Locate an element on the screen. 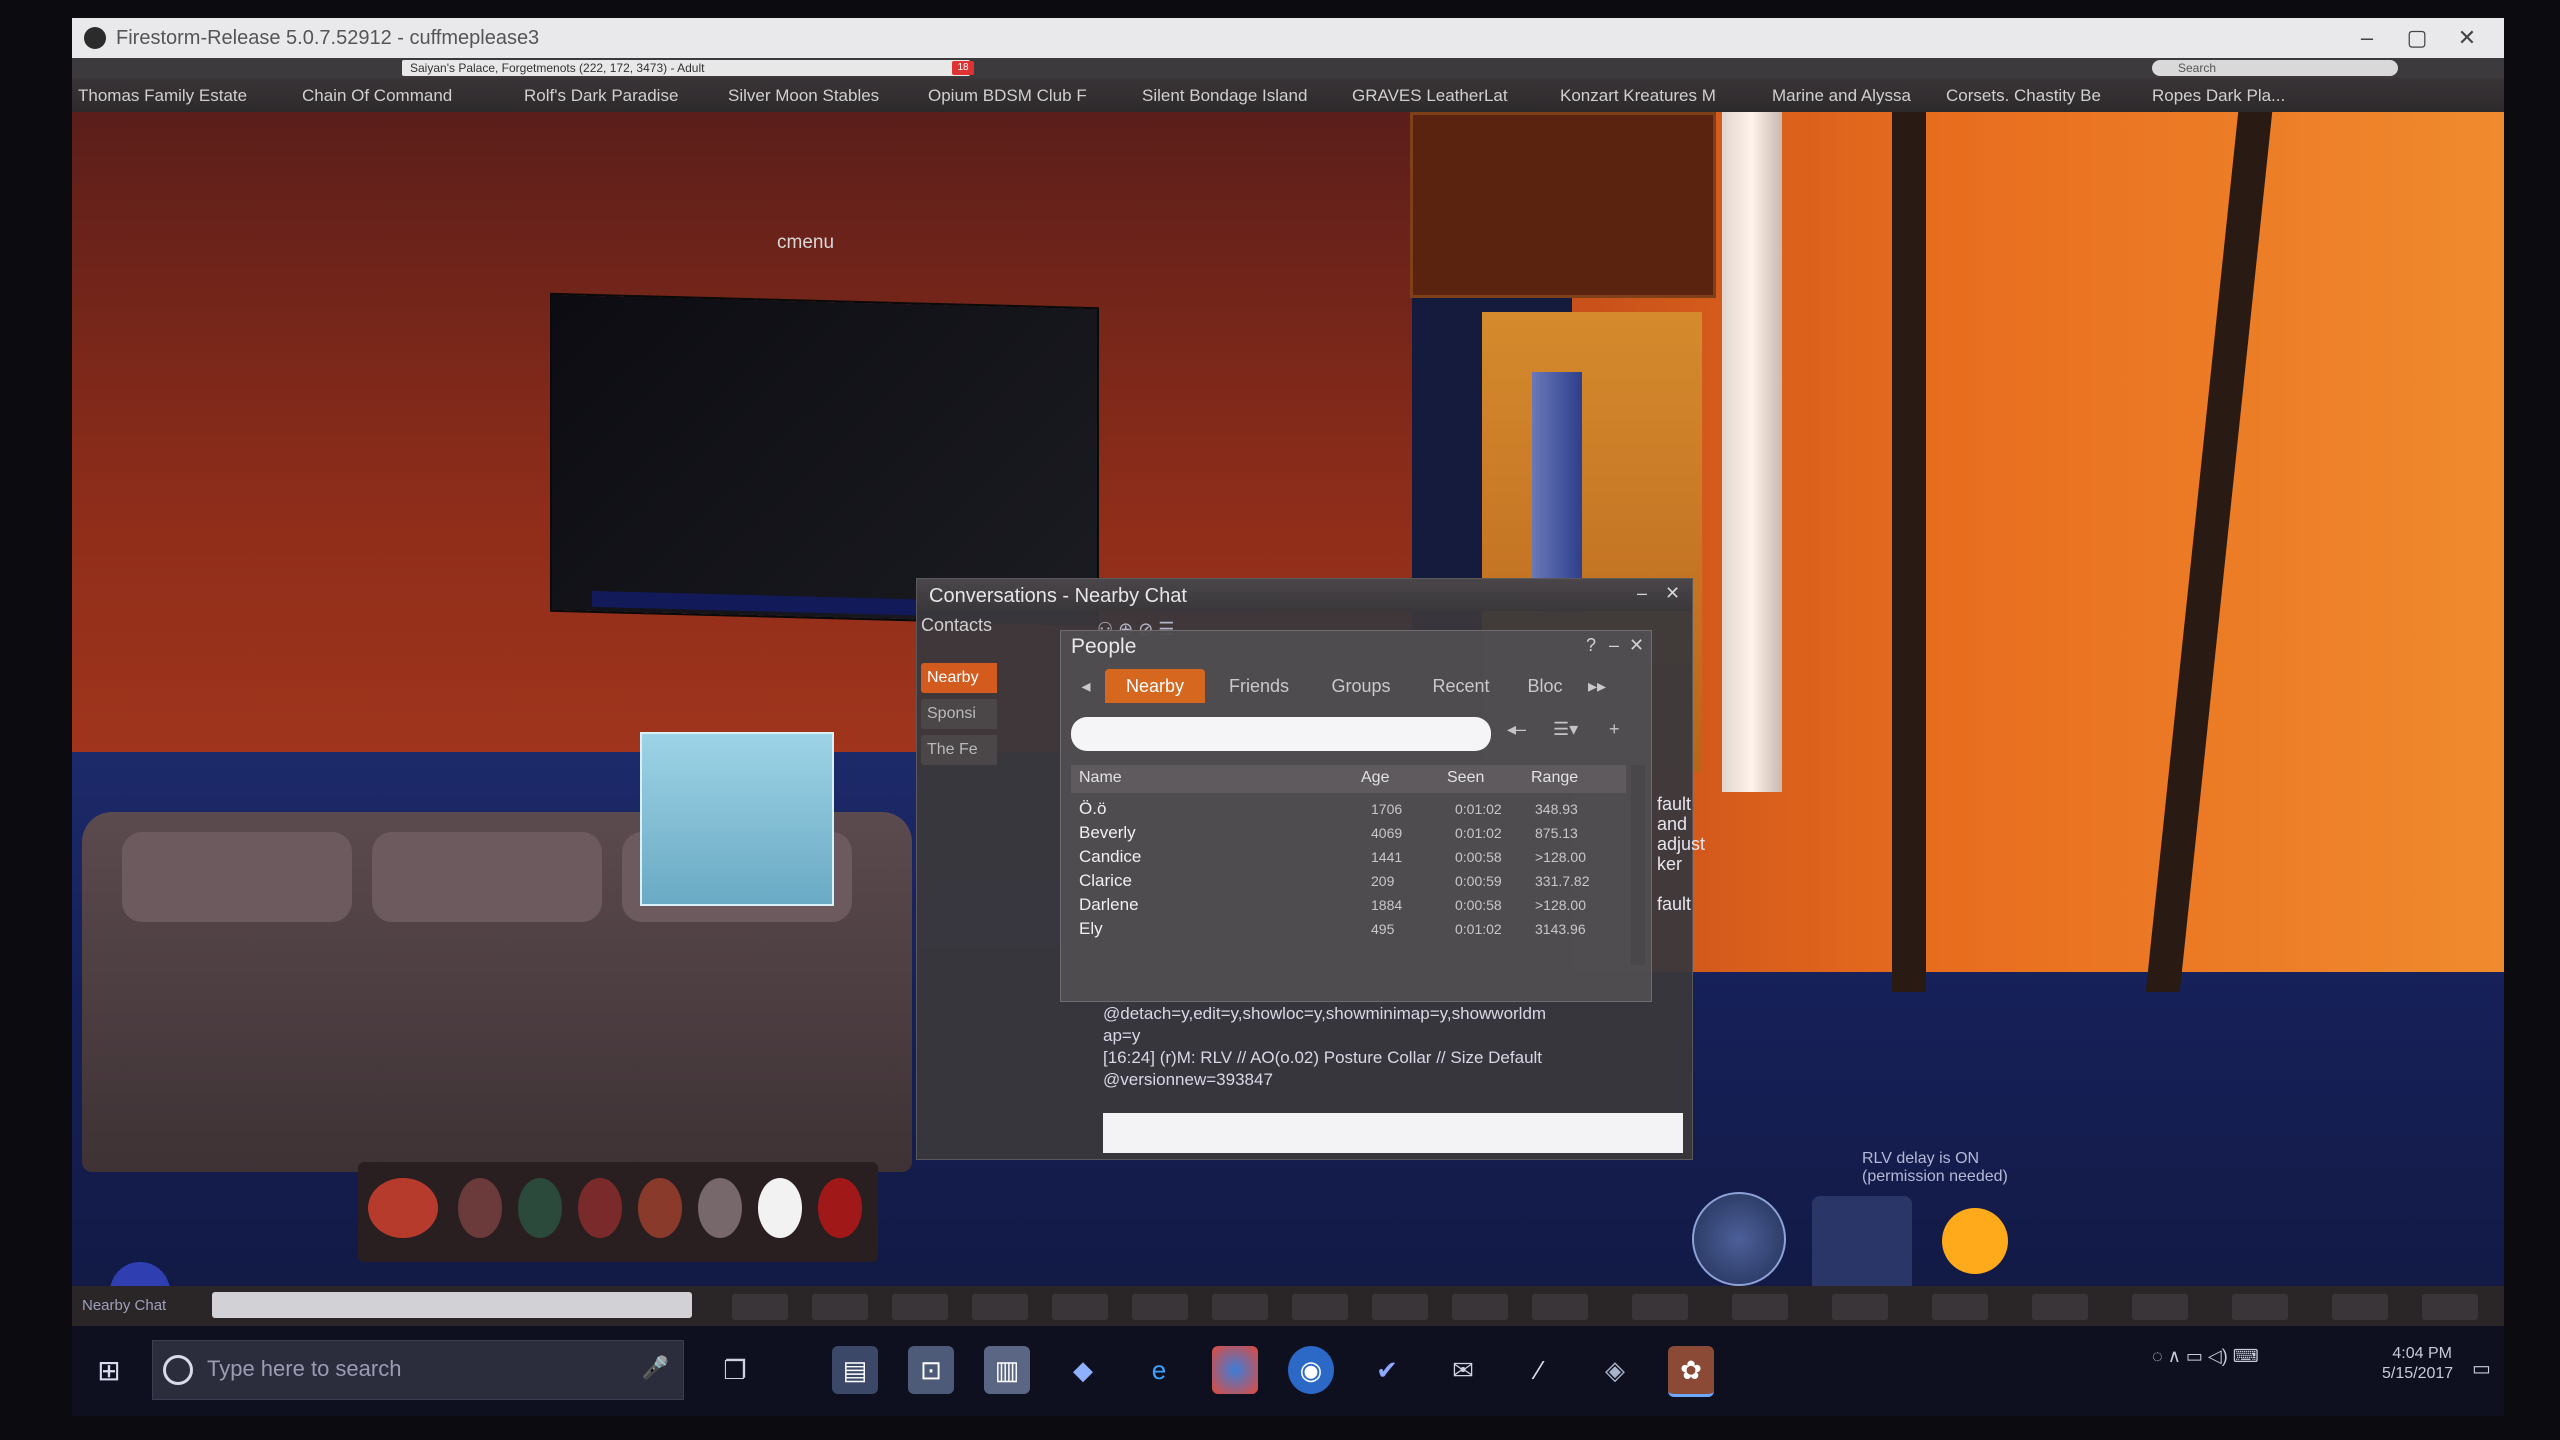 Image resolution: width=2560 pixels, height=1440 pixels. favorite-link: Silent Bondage Island is located at coordinates (1224, 96).